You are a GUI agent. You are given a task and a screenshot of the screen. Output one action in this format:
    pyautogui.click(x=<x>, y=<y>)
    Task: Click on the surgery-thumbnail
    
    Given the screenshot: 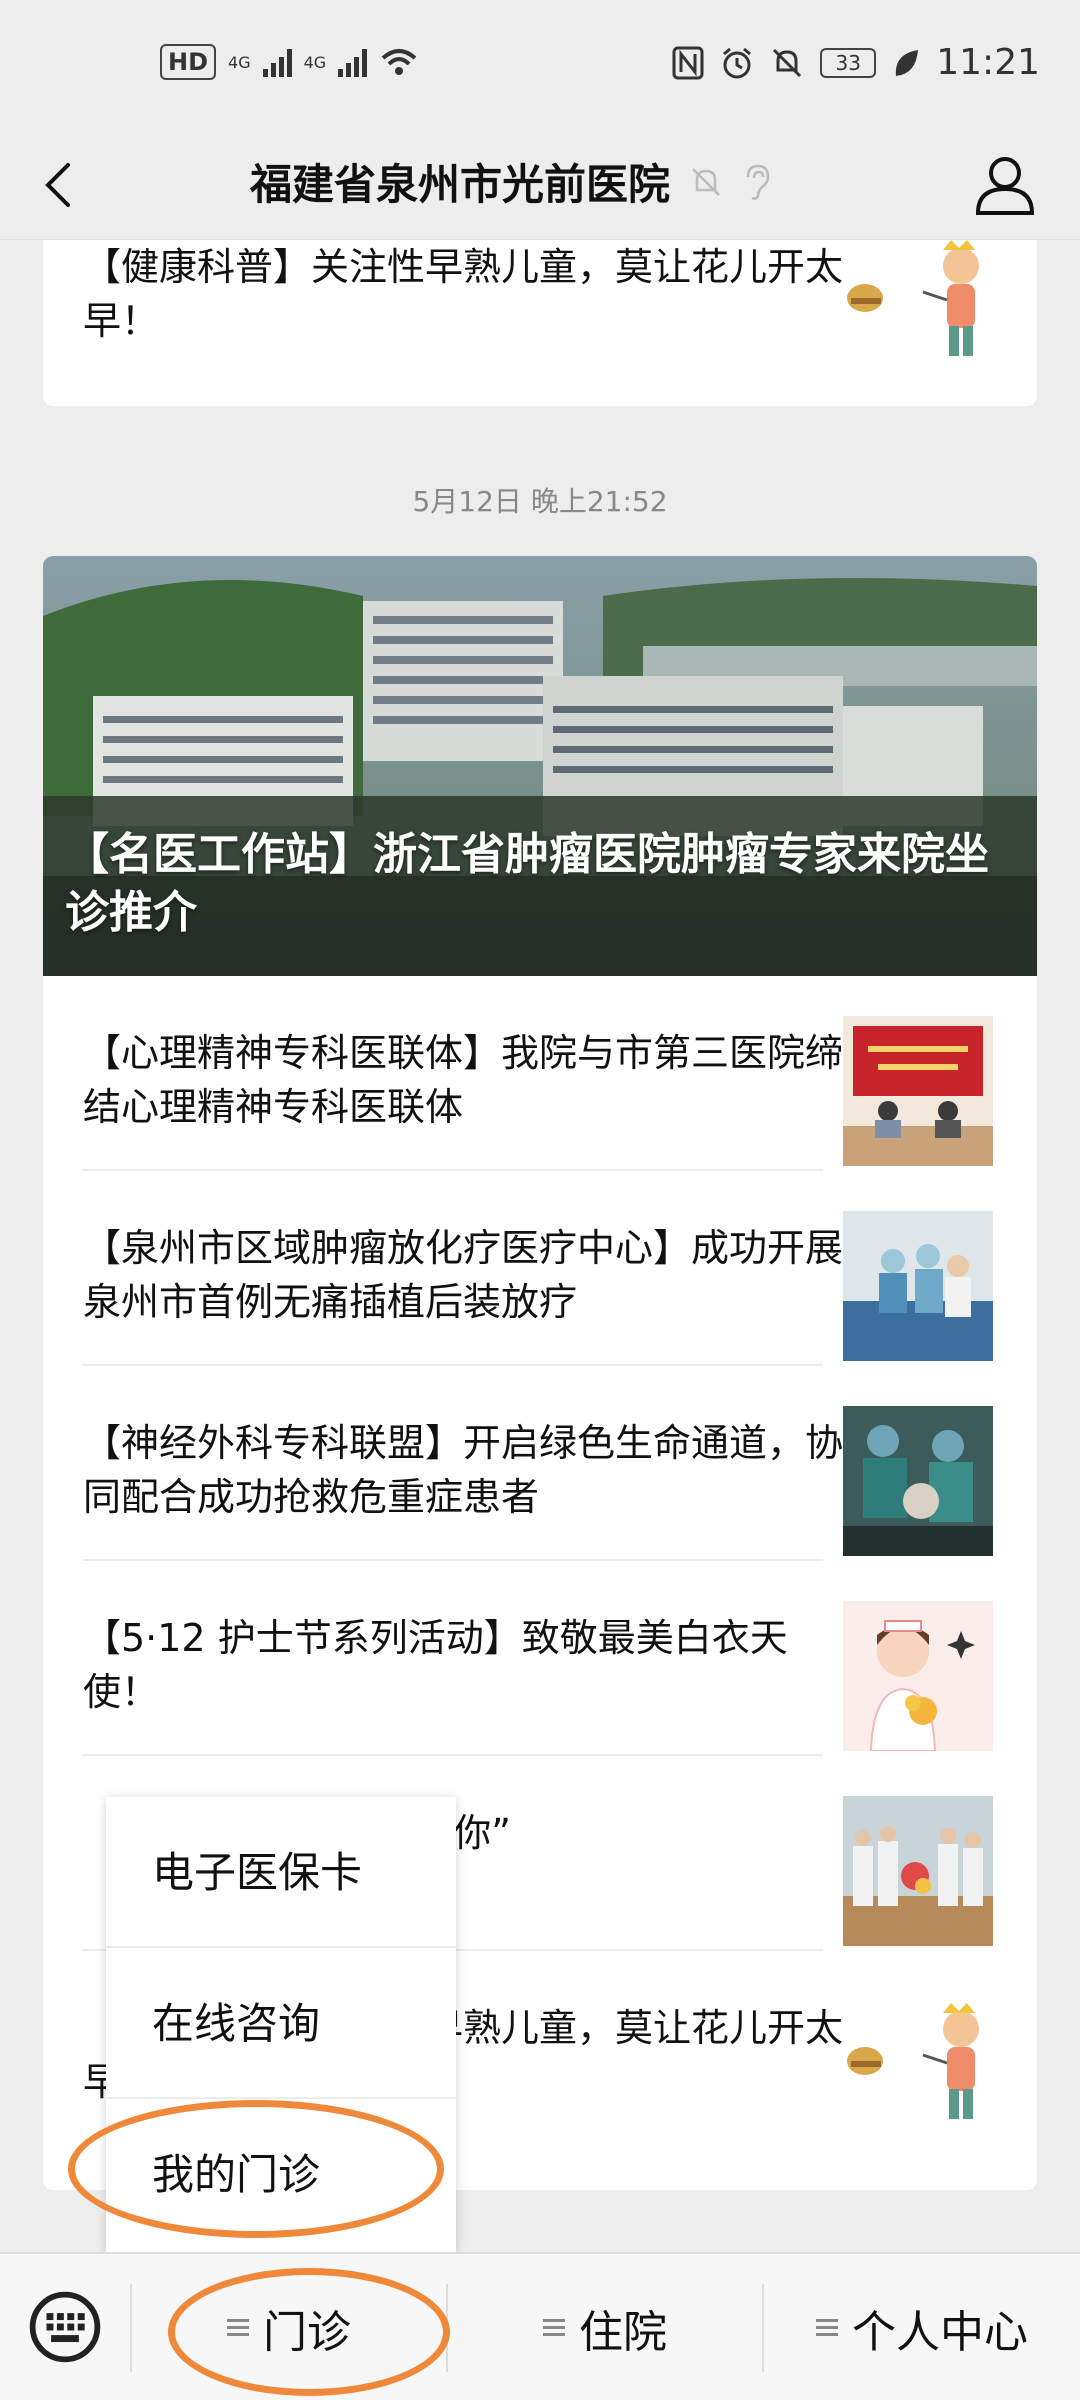 What is the action you would take?
    pyautogui.click(x=918, y=1481)
    